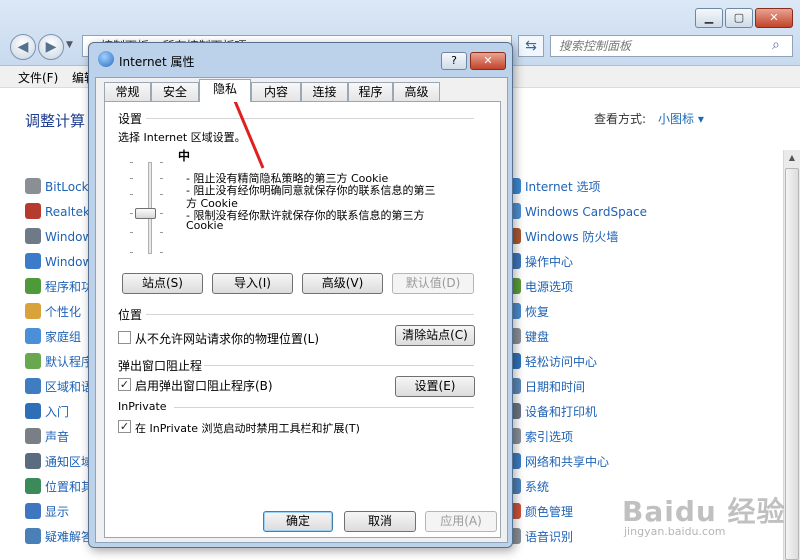  I want to click on ok-button: 确定, so click(298, 521).